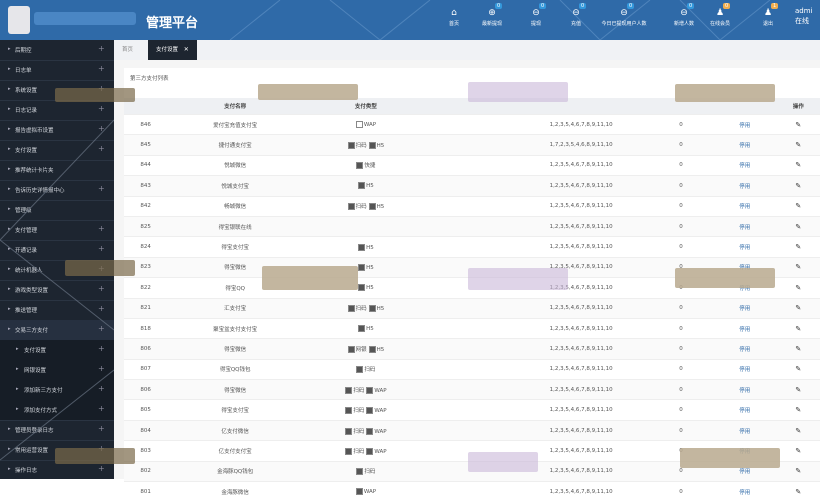 The height and width of the screenshot is (501, 820). Describe the element at coordinates (624, 15) in the screenshot. I see `nav-item: ⊖ 今日已提现用户人数 0` at that location.